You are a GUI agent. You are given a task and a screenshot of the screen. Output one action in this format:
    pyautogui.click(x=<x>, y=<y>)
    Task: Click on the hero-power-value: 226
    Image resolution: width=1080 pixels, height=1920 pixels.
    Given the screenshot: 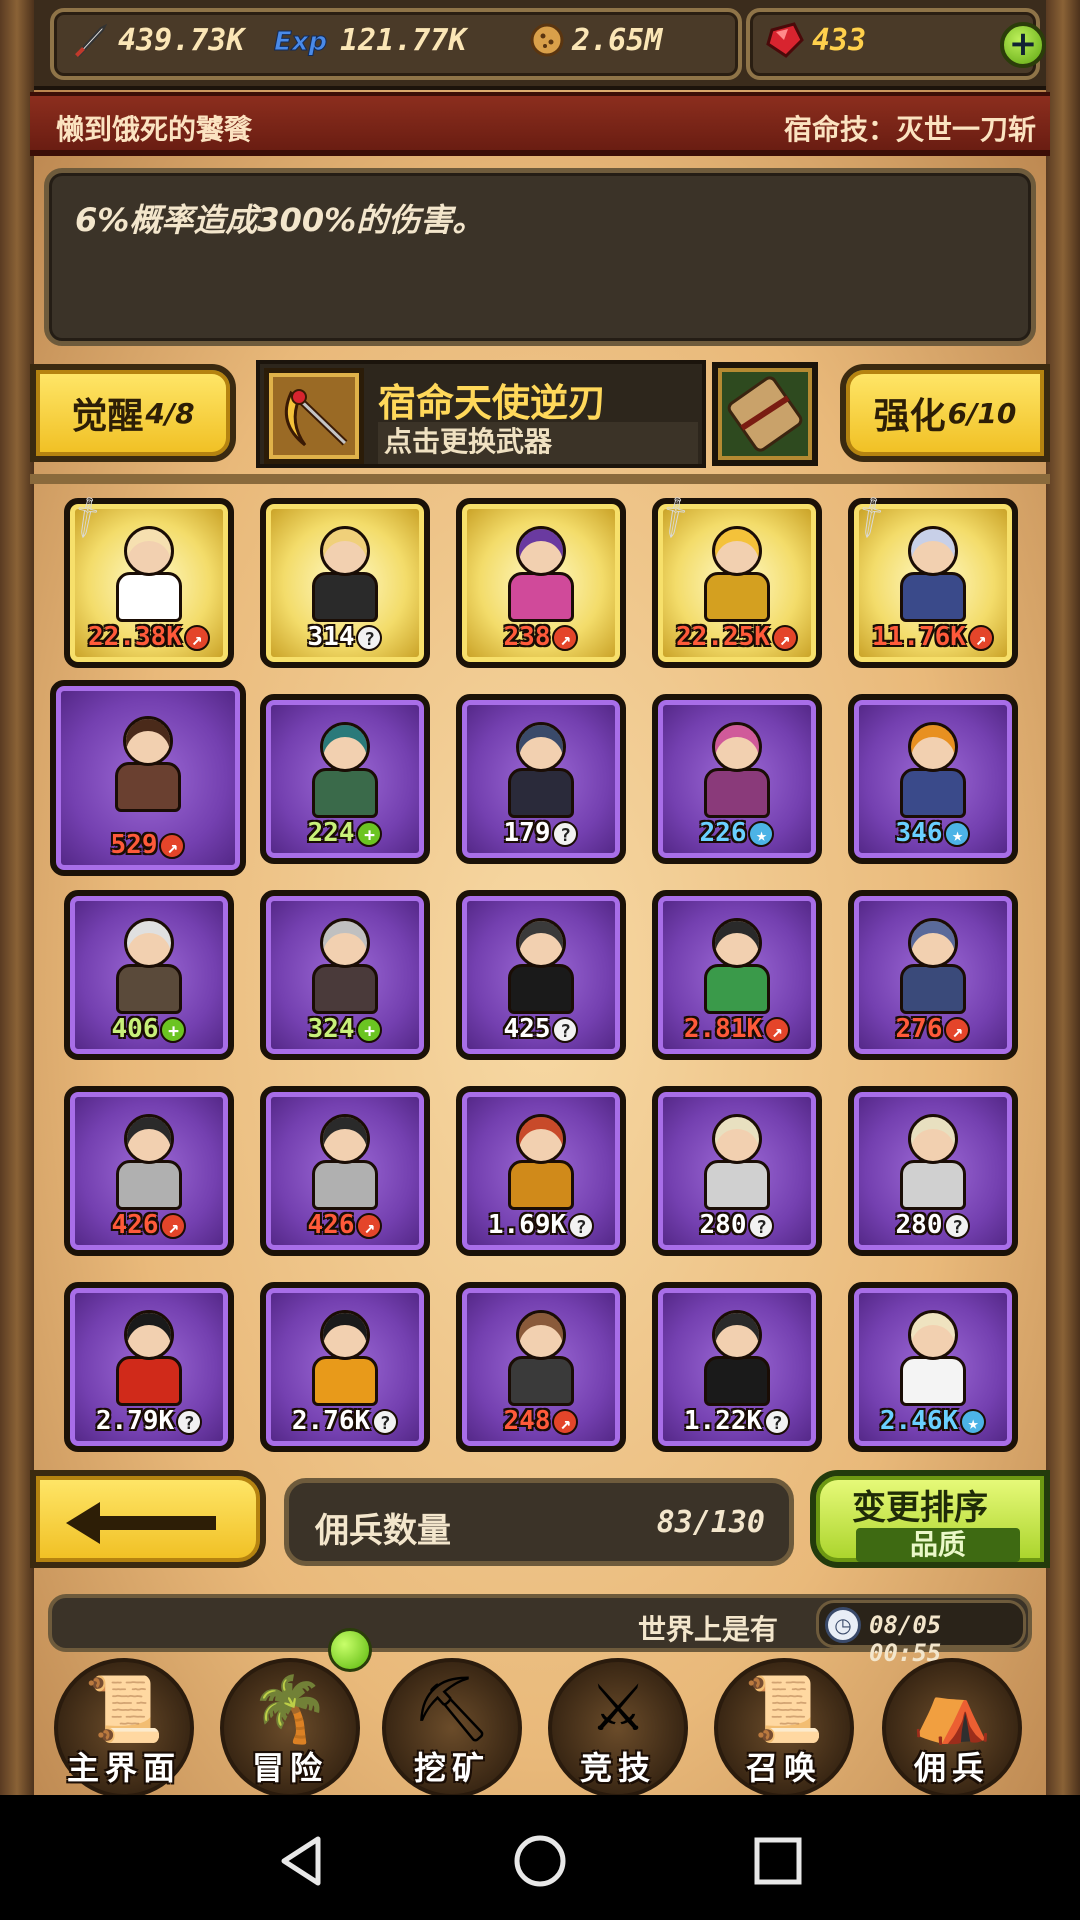 What is the action you would take?
    pyautogui.click(x=723, y=833)
    